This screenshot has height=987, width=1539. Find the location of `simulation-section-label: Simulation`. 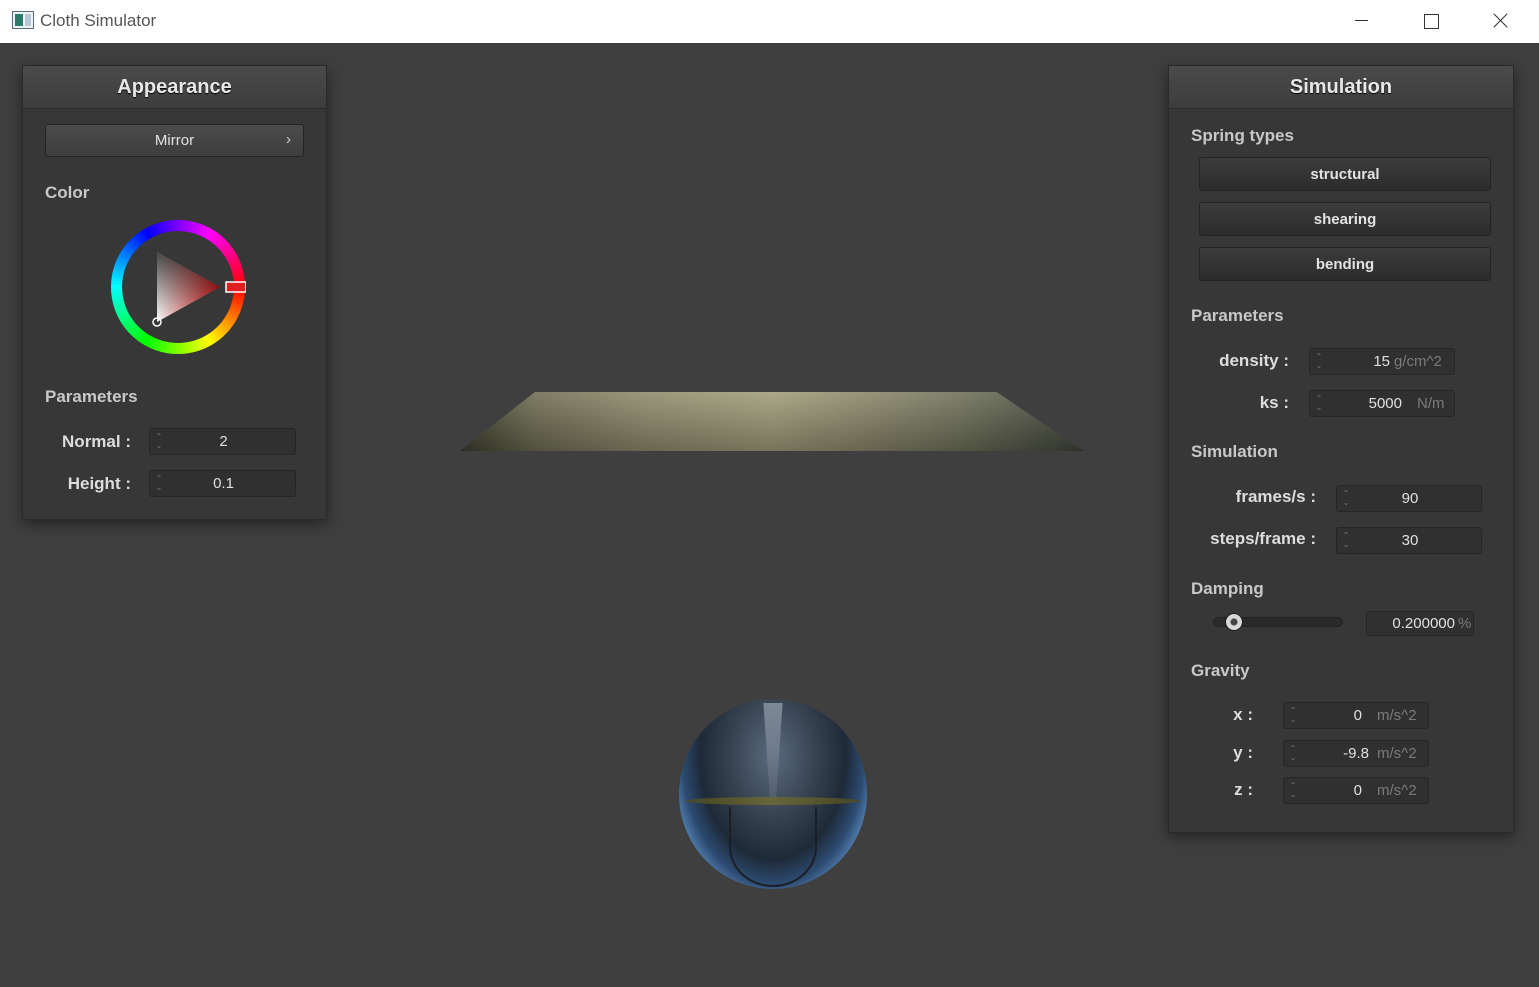

simulation-section-label: Simulation is located at coordinates (1234, 451).